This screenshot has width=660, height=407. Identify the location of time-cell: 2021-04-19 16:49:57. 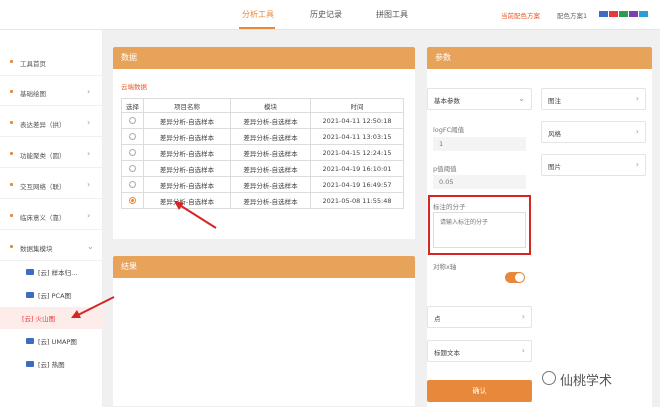
(357, 184).